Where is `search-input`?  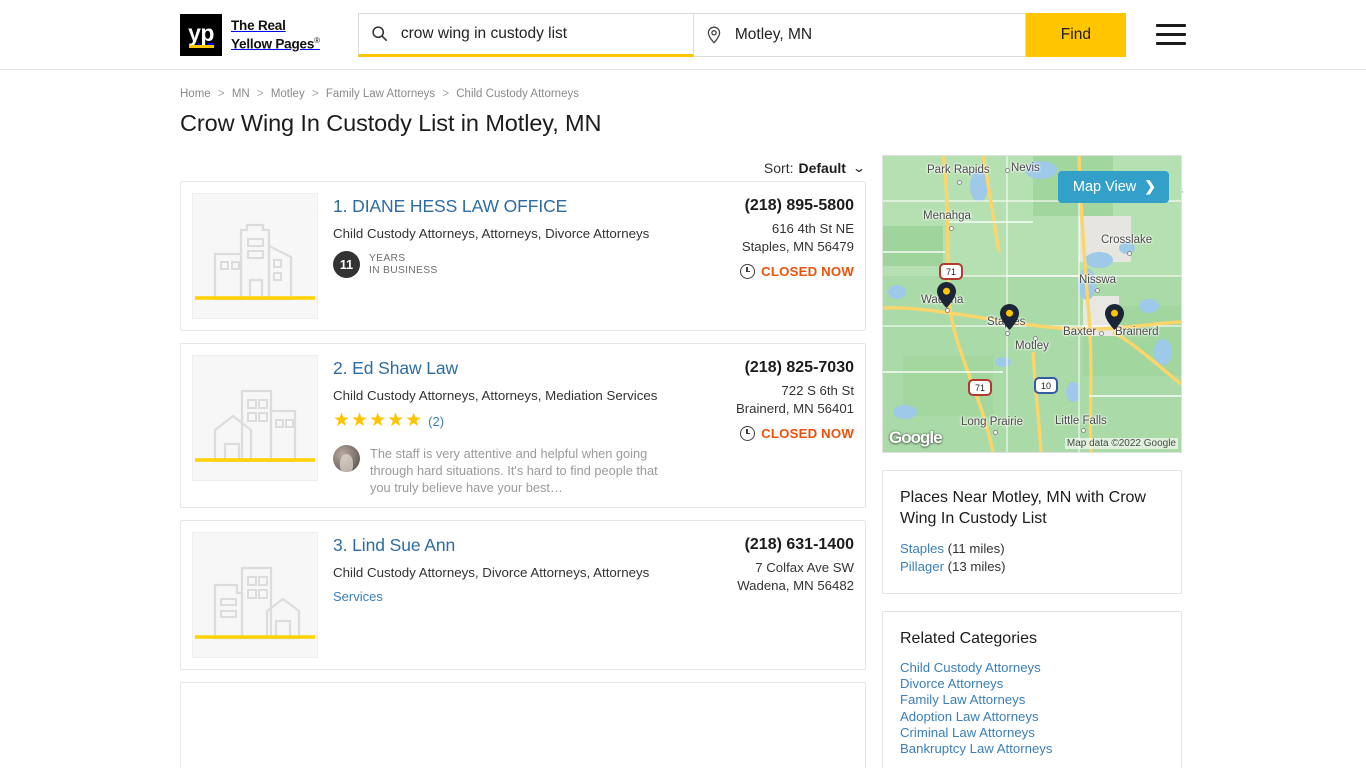
search-input is located at coordinates (539, 33).